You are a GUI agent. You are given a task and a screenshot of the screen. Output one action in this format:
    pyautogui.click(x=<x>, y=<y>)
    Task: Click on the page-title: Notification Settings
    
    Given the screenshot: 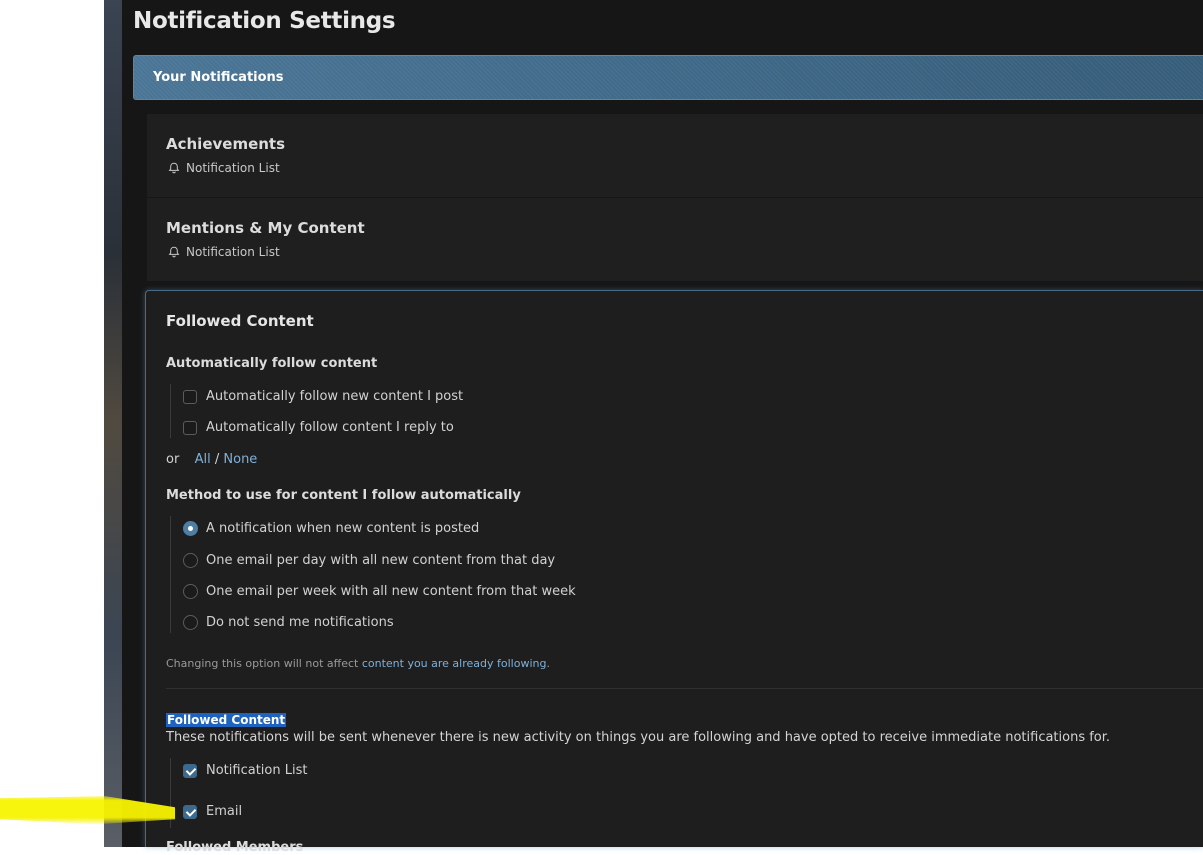 What is the action you would take?
    pyautogui.click(x=264, y=21)
    